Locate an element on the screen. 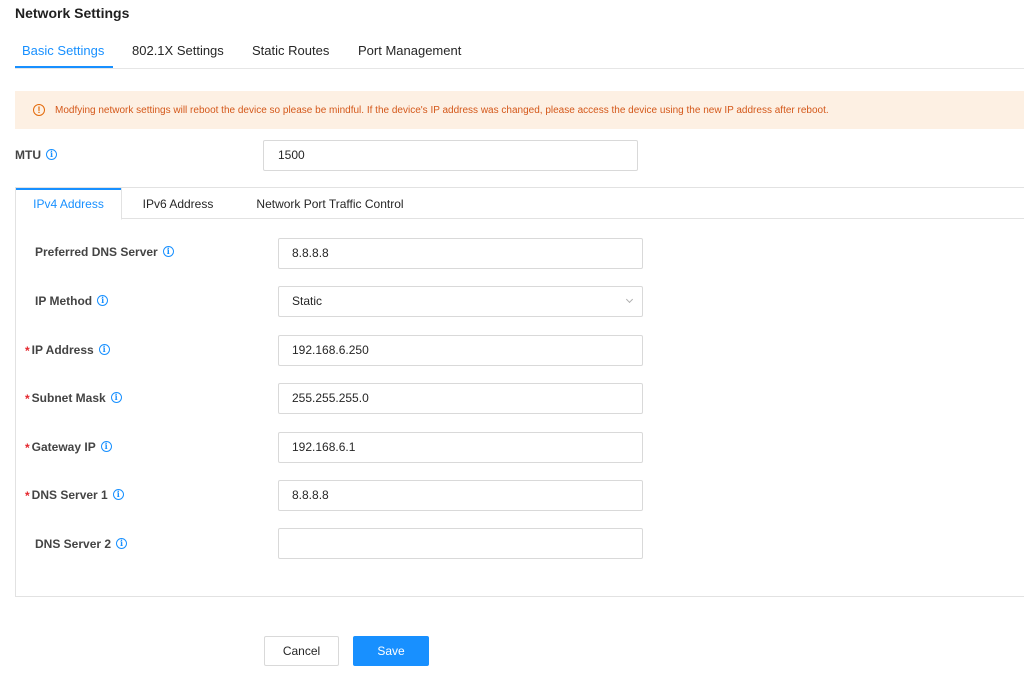  gateway-ip-label: * Gateway IP i is located at coordinates (68, 447).